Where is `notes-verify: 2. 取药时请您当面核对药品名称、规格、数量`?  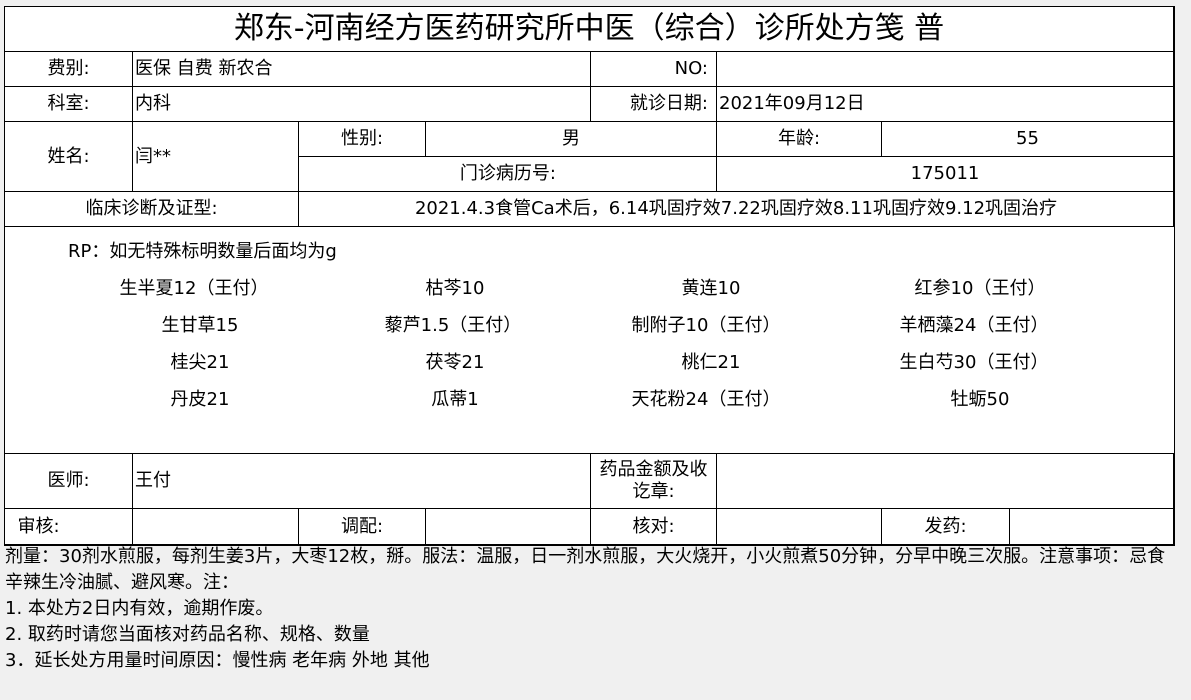 notes-verify: 2. 取药时请您当面核对药品名称、规格、数量 is located at coordinates (187, 634).